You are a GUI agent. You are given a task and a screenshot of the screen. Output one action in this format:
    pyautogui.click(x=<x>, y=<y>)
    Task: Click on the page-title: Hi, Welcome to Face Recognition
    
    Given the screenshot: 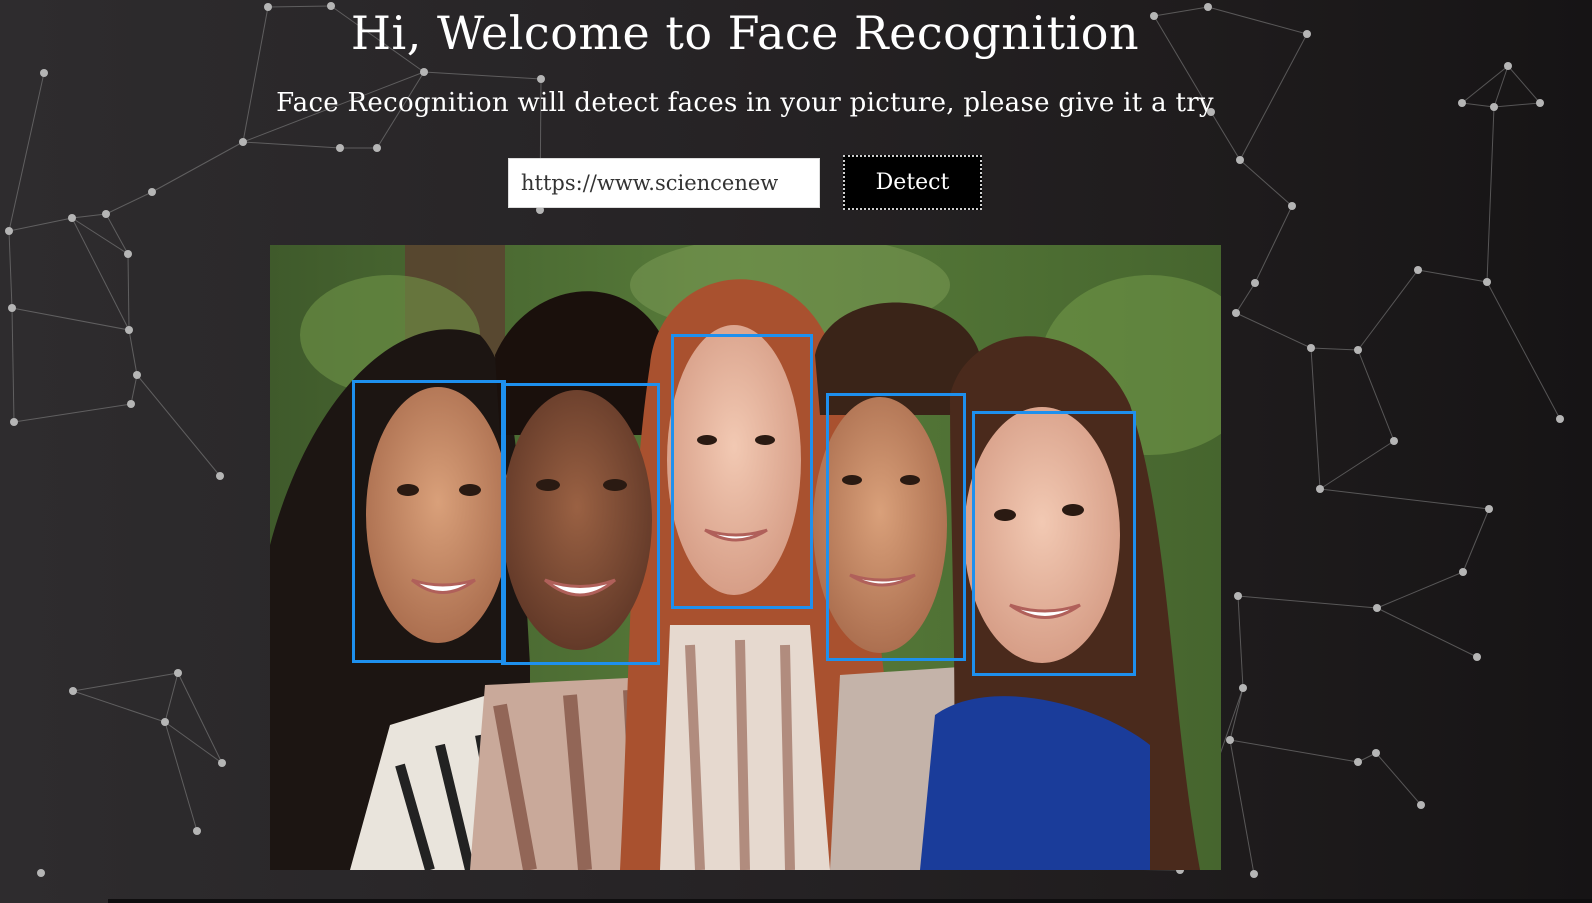 What is the action you would take?
    pyautogui.click(x=745, y=33)
    